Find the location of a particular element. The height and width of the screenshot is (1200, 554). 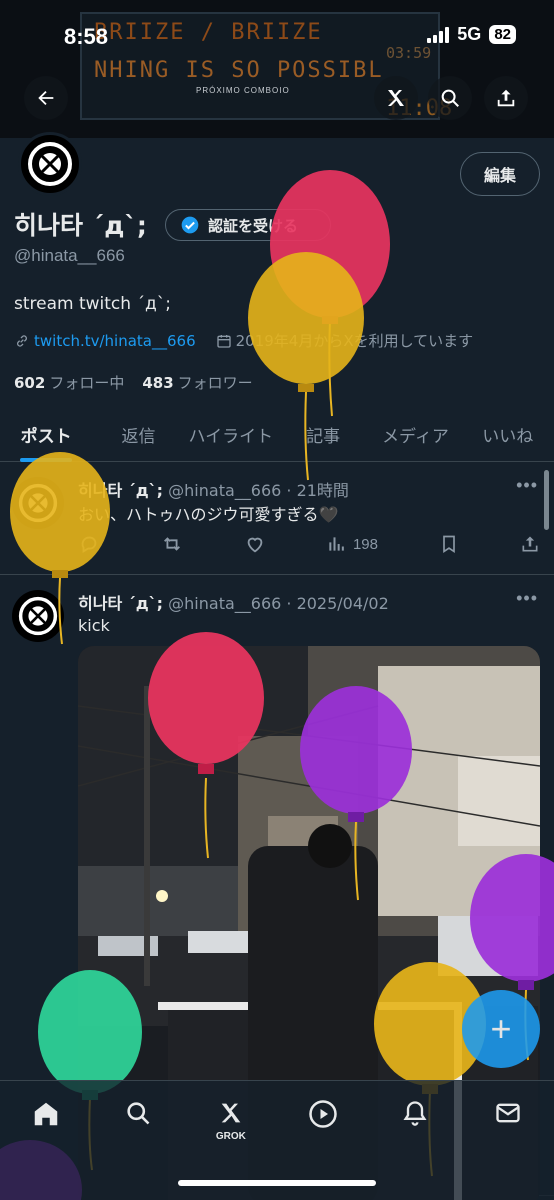

repost-icon is located at coordinates (172, 544).